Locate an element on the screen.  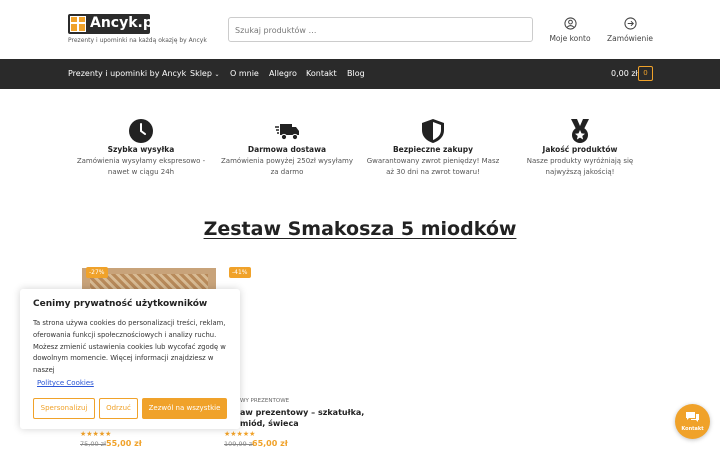
chevron-down-icon: ⌄ is located at coordinates (217, 74).